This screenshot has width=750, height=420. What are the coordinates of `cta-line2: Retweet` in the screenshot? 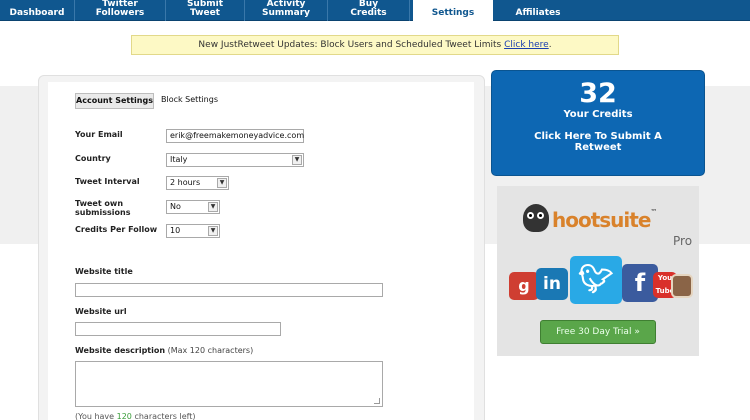 It's located at (598, 147).